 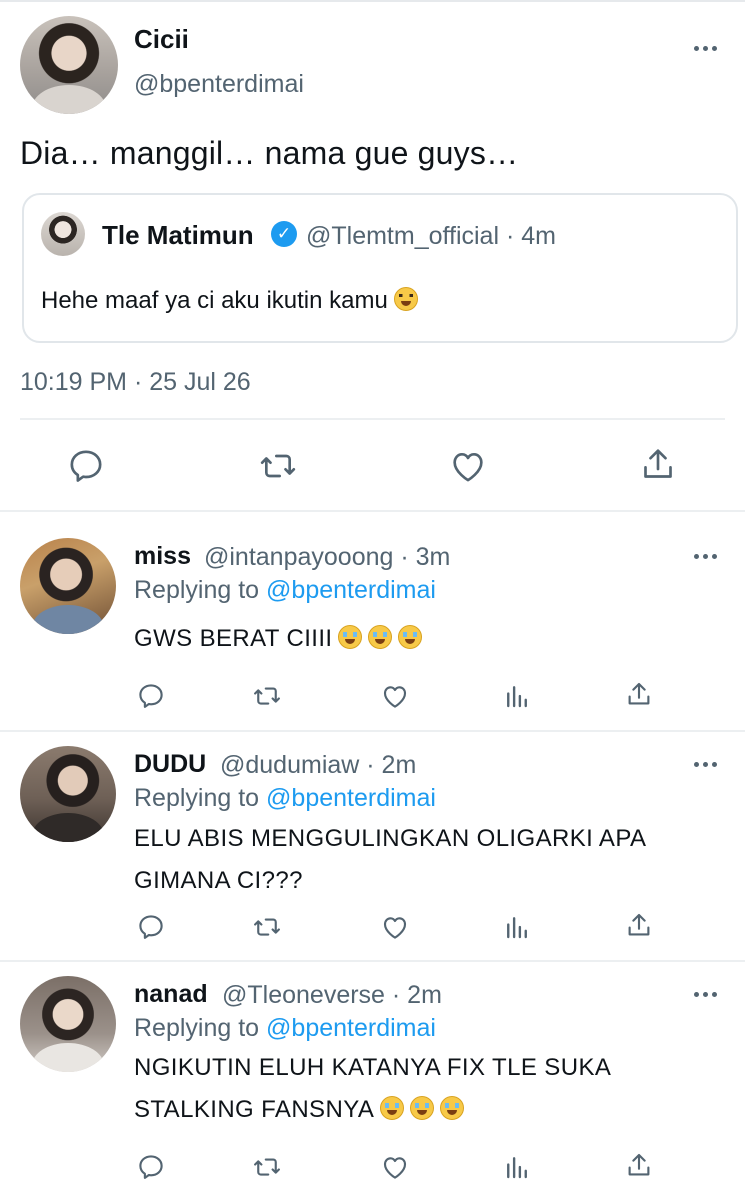 I want to click on divider, so click(x=372, y=419).